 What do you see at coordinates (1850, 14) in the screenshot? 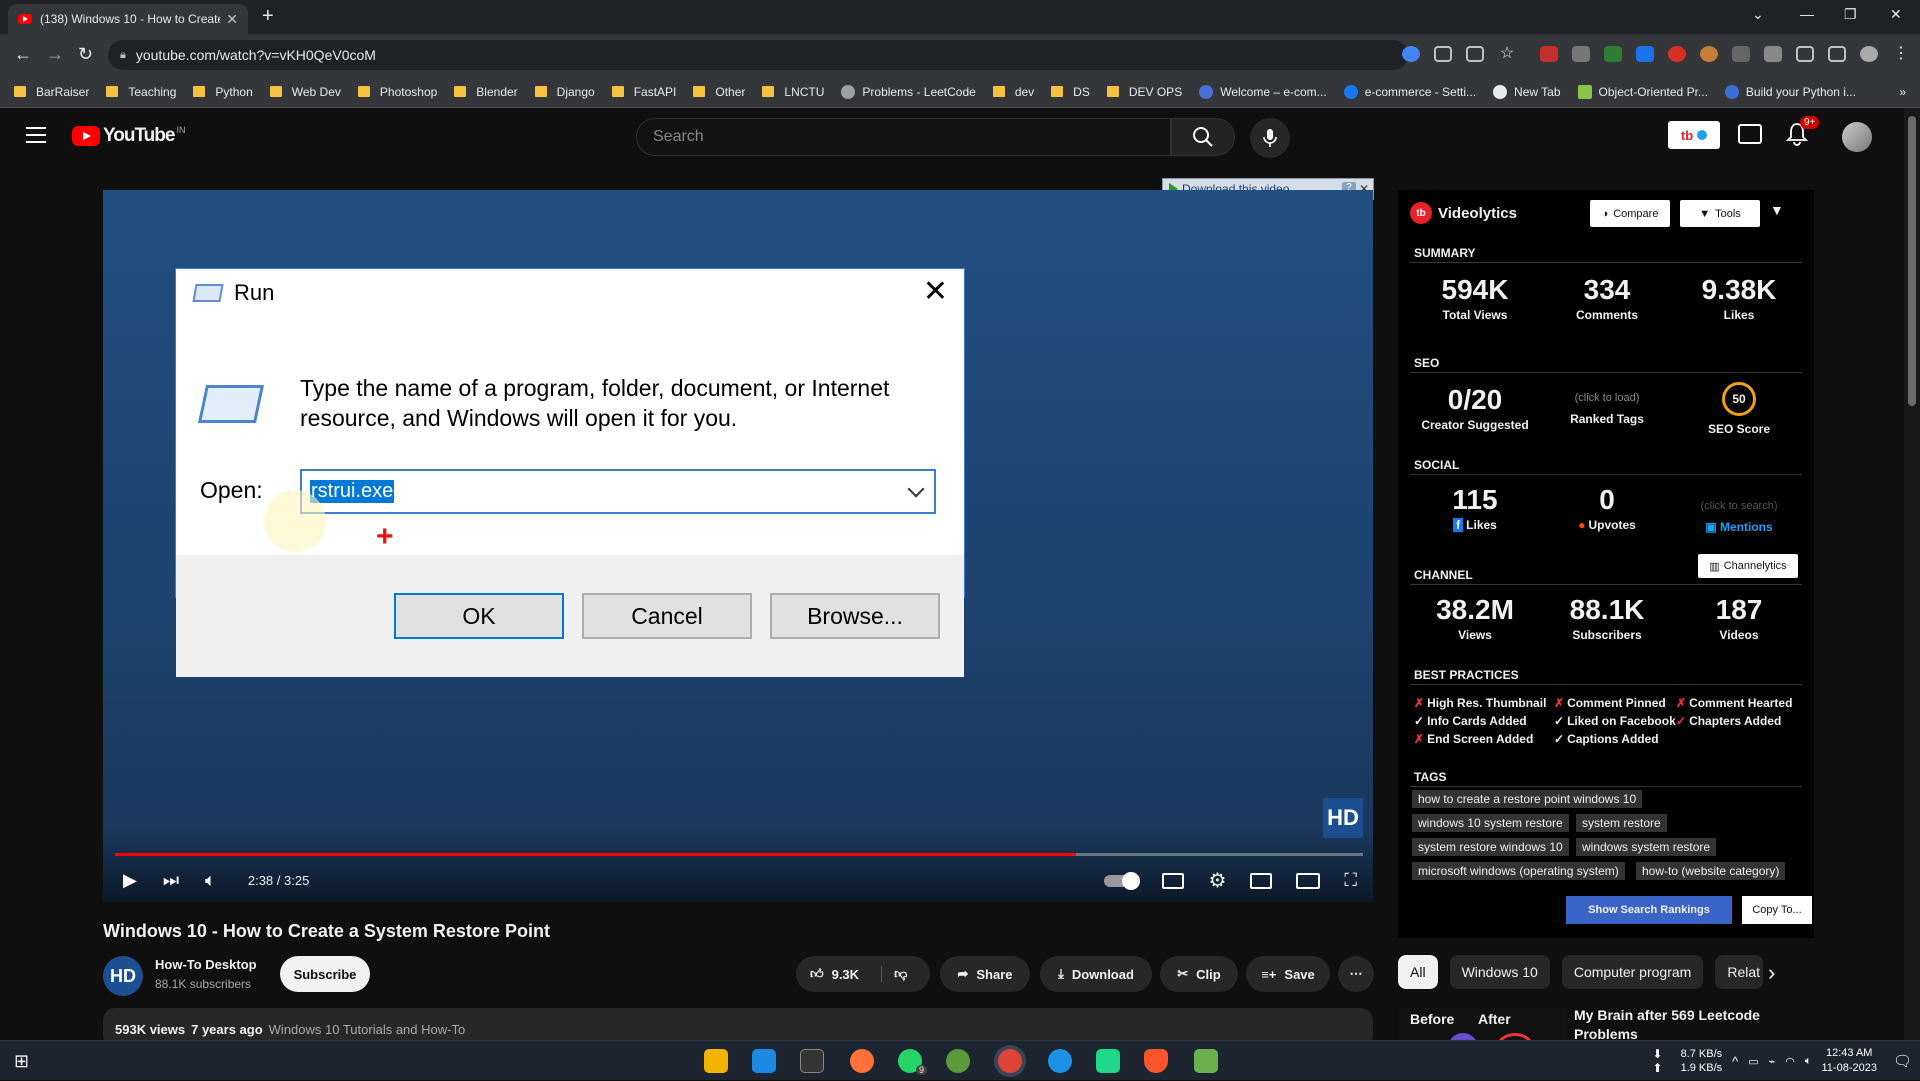
I see `restore-icon: ❐` at bounding box center [1850, 14].